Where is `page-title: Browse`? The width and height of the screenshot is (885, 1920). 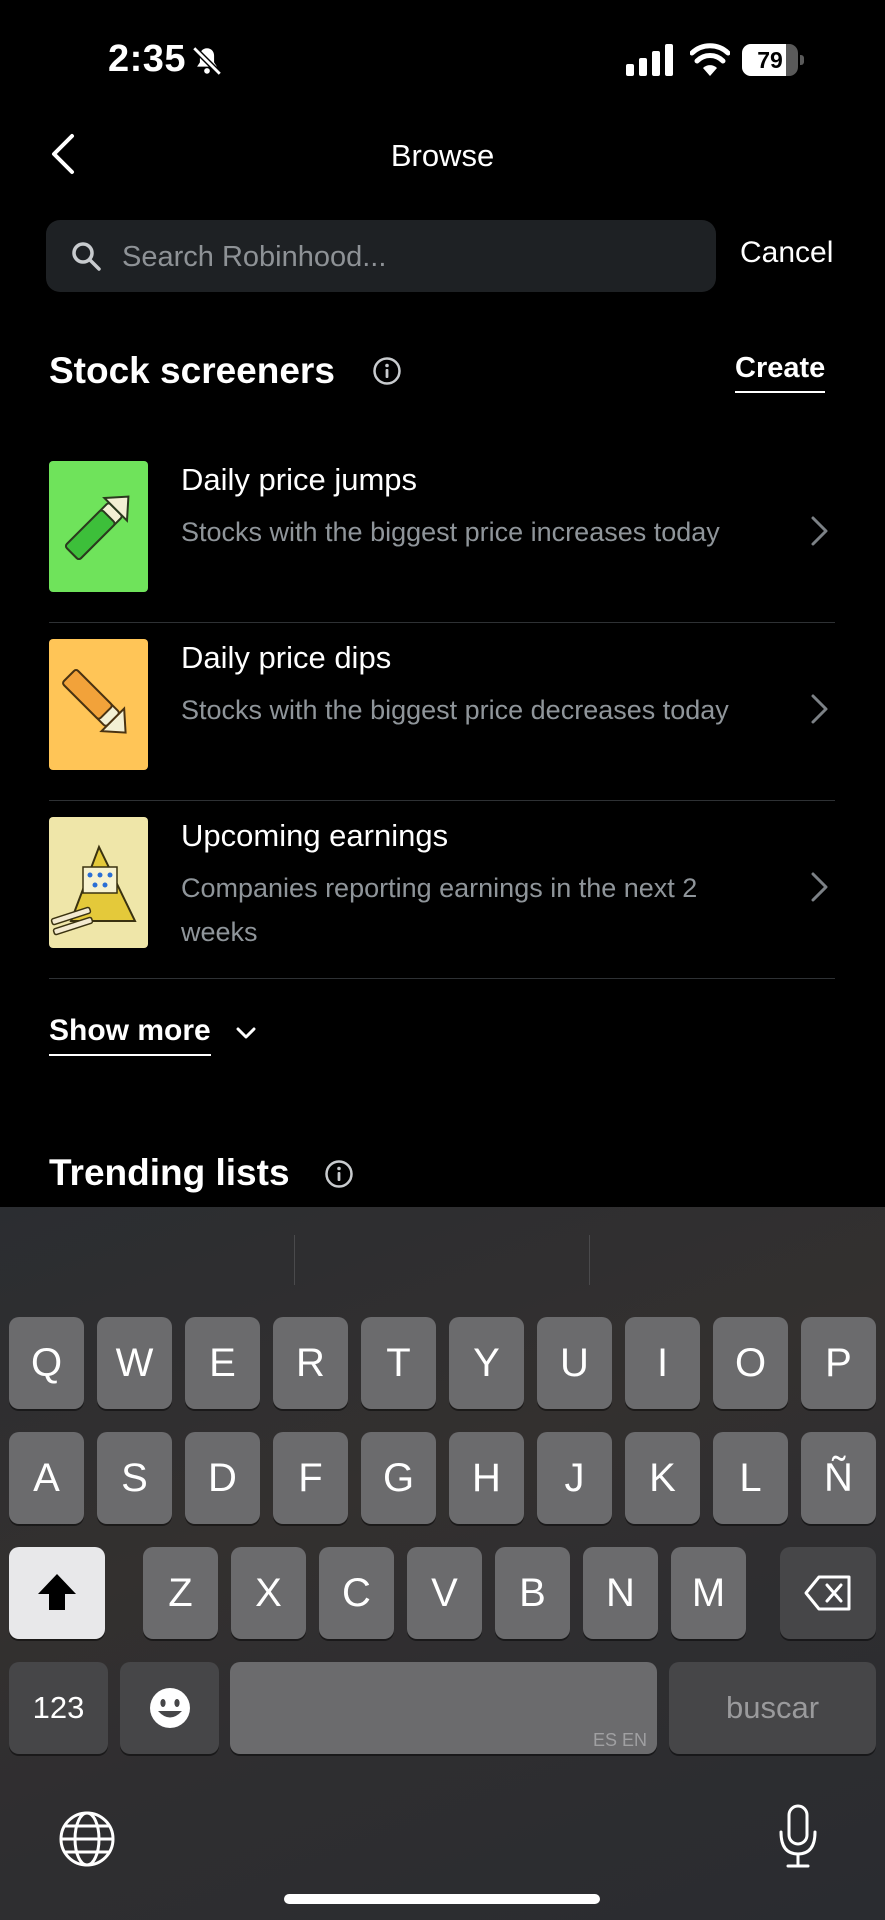 page-title: Browse is located at coordinates (442, 155).